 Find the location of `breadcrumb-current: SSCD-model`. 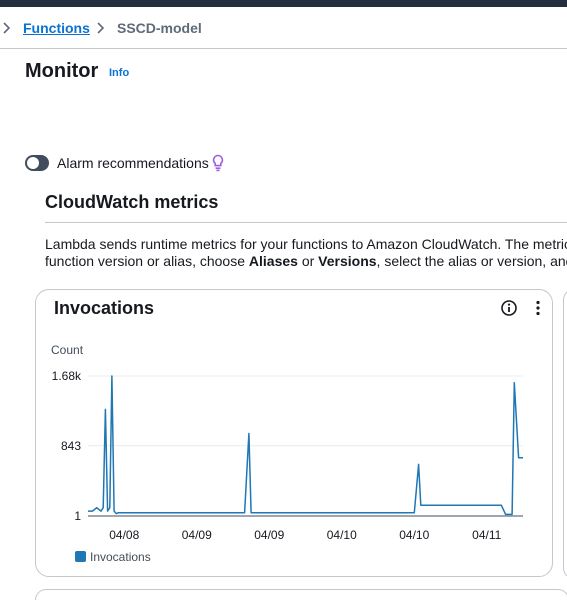

breadcrumb-current: SSCD-model is located at coordinates (159, 28).